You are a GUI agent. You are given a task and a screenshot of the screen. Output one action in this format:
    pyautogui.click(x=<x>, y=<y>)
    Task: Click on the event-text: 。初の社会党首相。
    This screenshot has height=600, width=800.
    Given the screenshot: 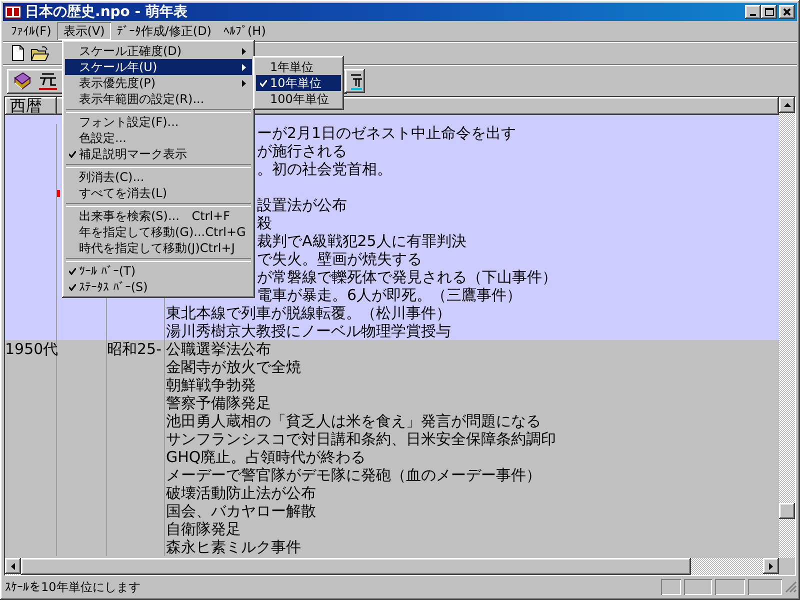 What is the action you would take?
    pyautogui.click(x=324, y=169)
    